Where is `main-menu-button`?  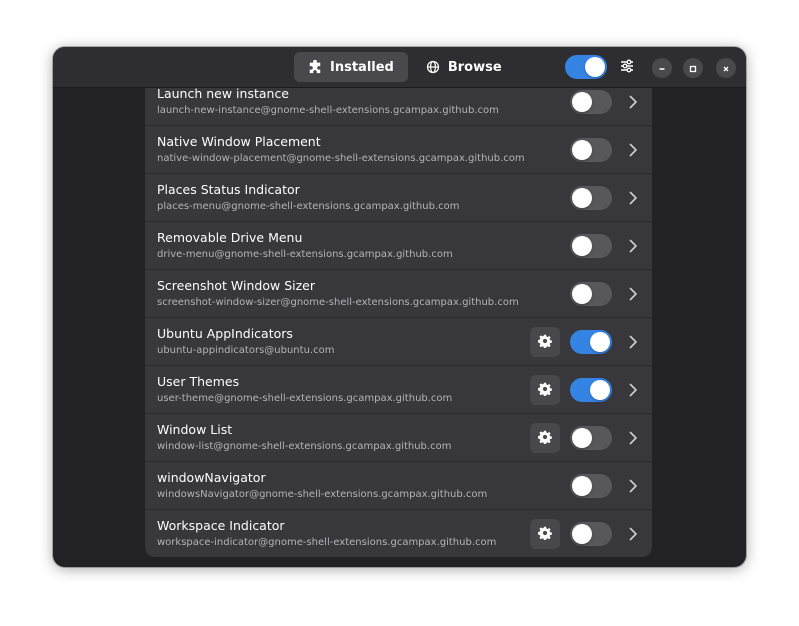 main-menu-button is located at coordinates (627, 67).